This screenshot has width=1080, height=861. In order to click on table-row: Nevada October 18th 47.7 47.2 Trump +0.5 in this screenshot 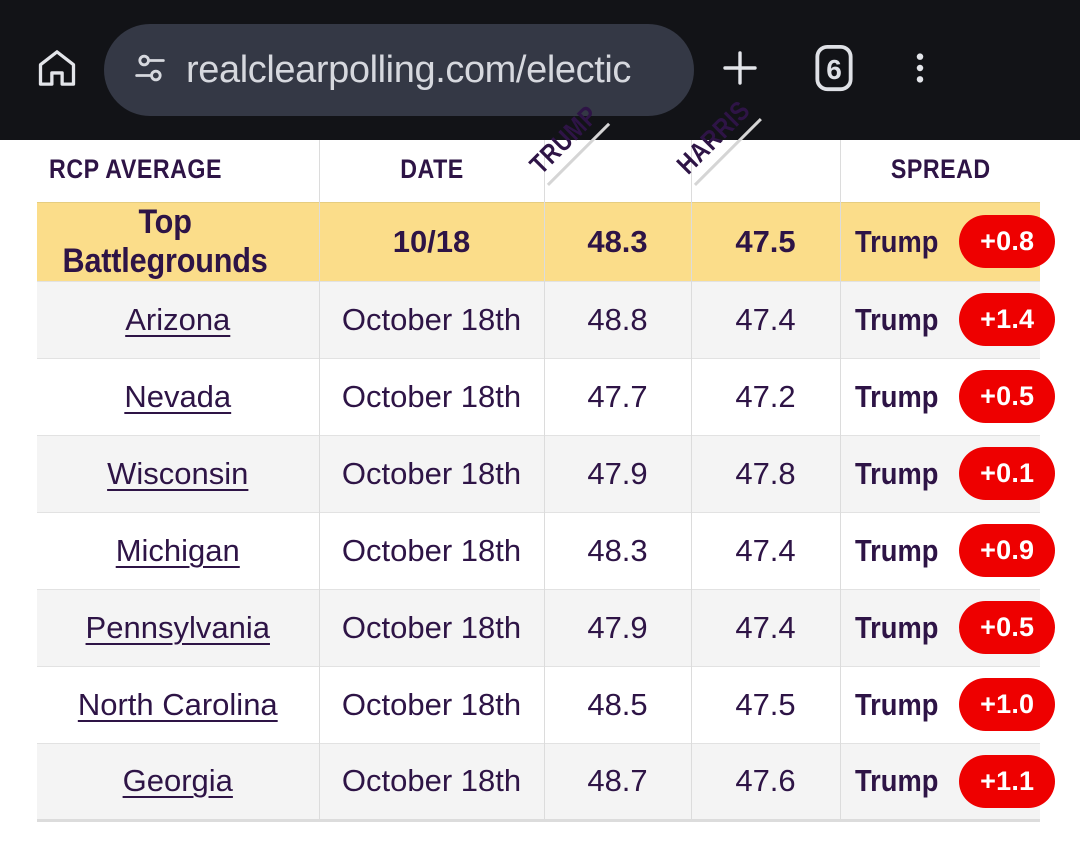, I will do `click(546, 396)`.